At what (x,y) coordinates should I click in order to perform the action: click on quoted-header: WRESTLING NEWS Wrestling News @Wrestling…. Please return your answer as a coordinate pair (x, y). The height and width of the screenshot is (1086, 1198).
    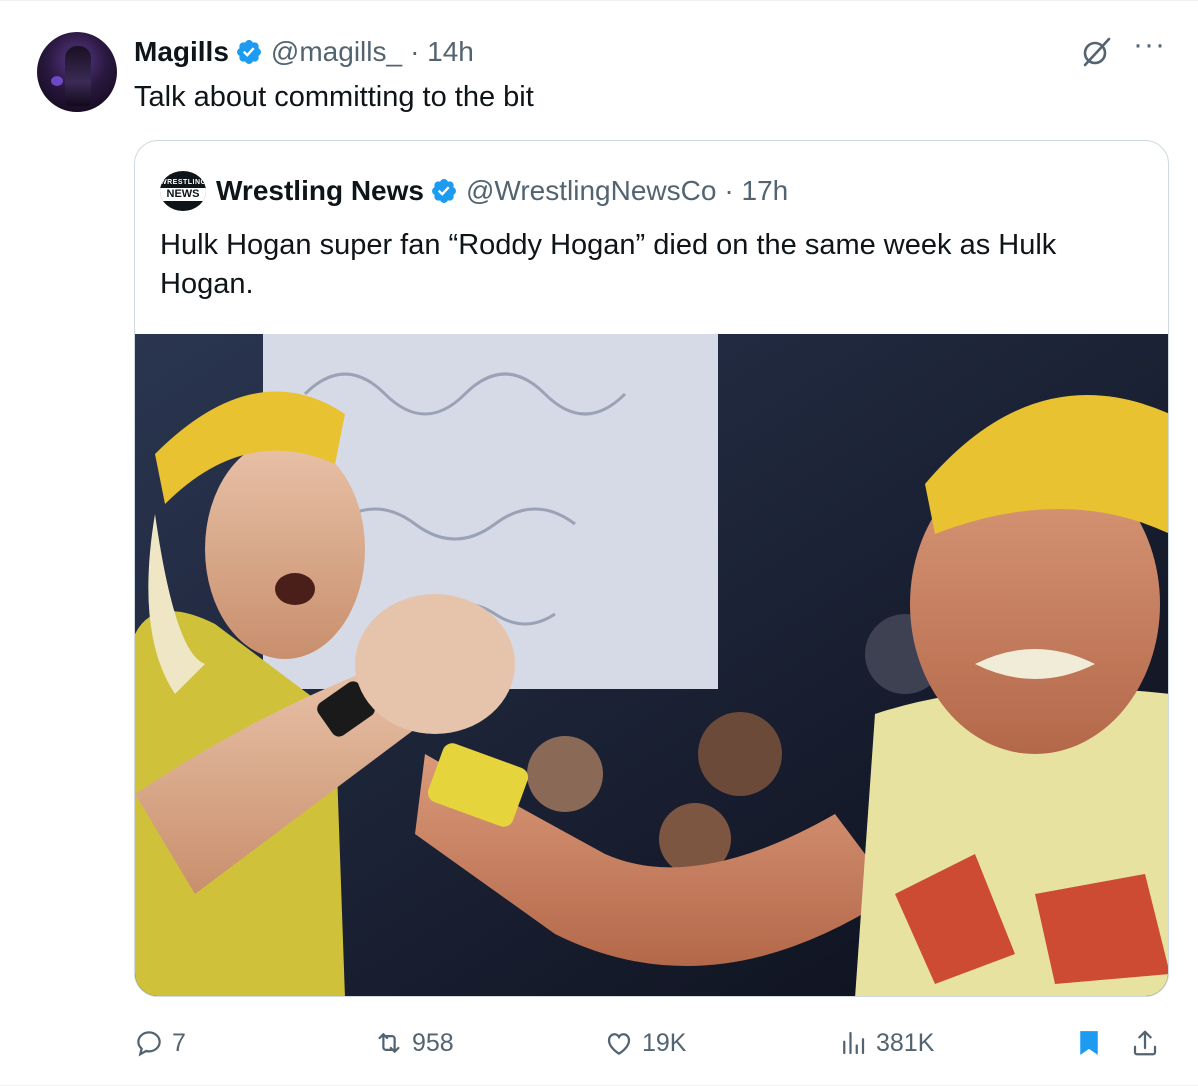
    Looking at the image, I should click on (474, 191).